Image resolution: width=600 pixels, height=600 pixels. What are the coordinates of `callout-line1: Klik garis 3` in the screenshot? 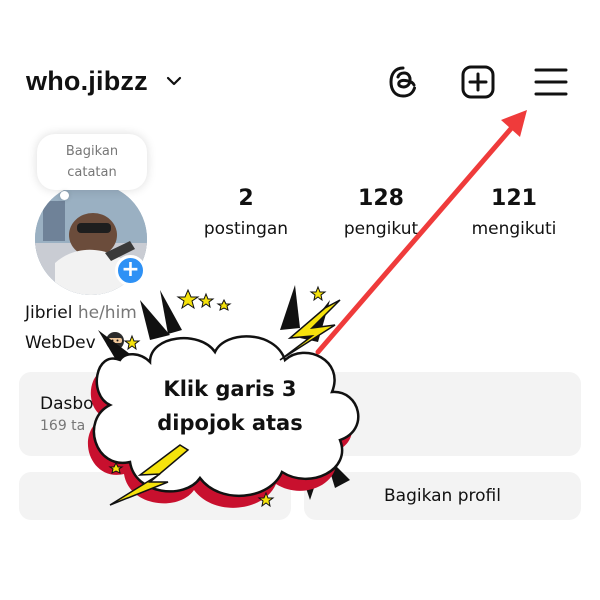 It's located at (230, 389).